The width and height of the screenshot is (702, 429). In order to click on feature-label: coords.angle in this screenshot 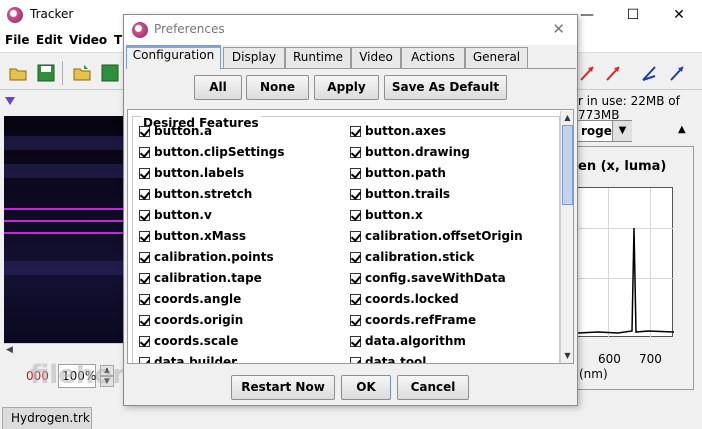, I will do `click(198, 299)`.